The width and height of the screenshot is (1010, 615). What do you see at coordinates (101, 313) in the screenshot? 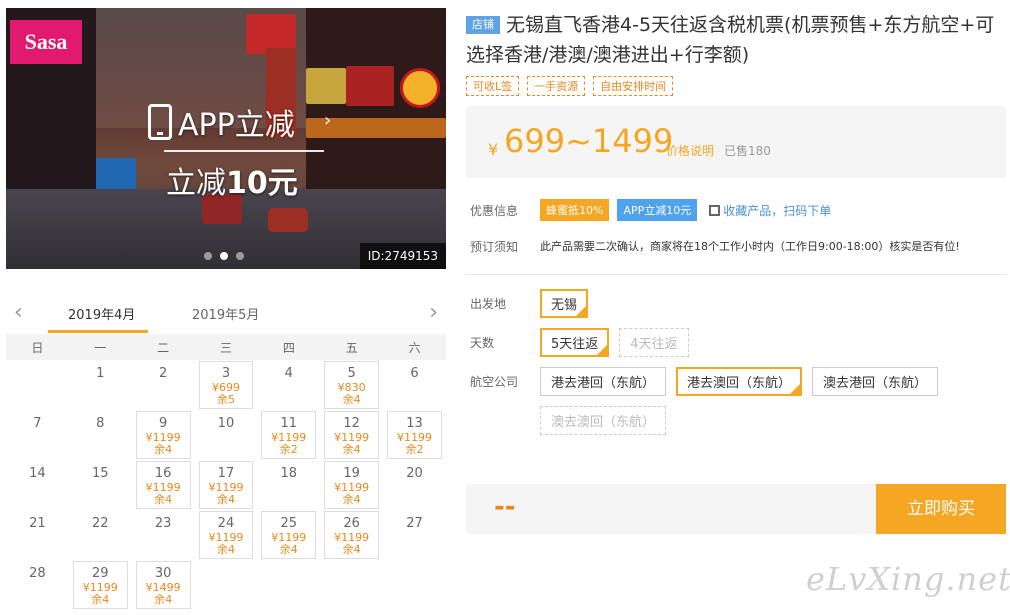
I see `tab-month-april: 2019年4月` at bounding box center [101, 313].